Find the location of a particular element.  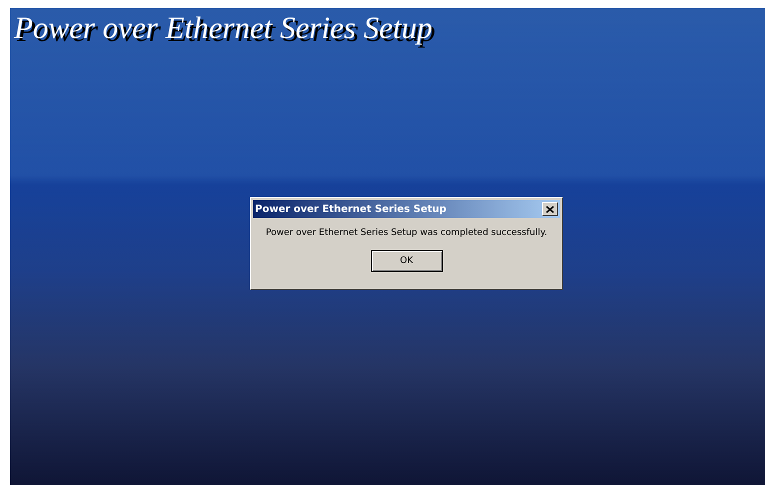

close-button is located at coordinates (550, 209).